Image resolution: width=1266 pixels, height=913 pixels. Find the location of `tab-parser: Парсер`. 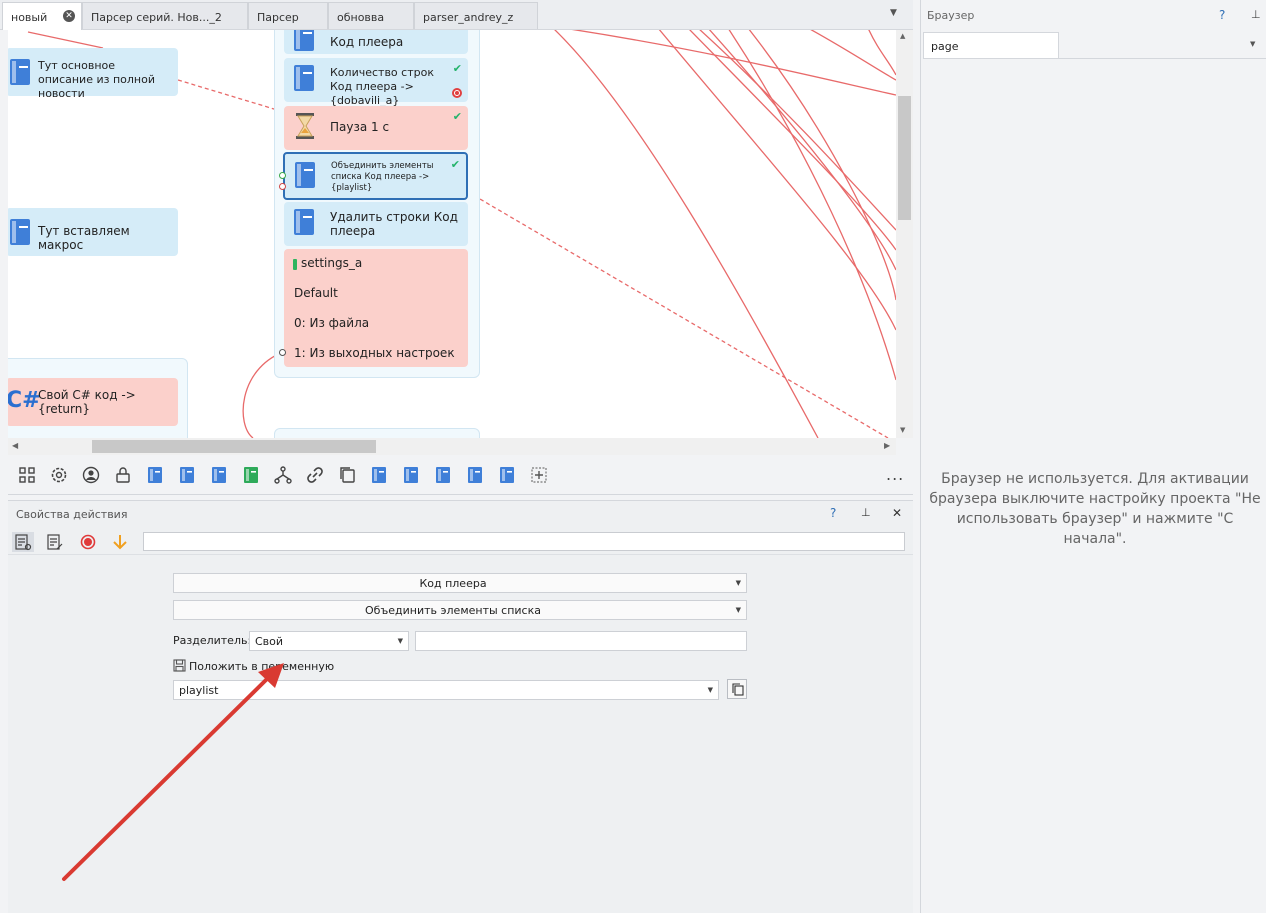

tab-parser: Парсер is located at coordinates (288, 15).